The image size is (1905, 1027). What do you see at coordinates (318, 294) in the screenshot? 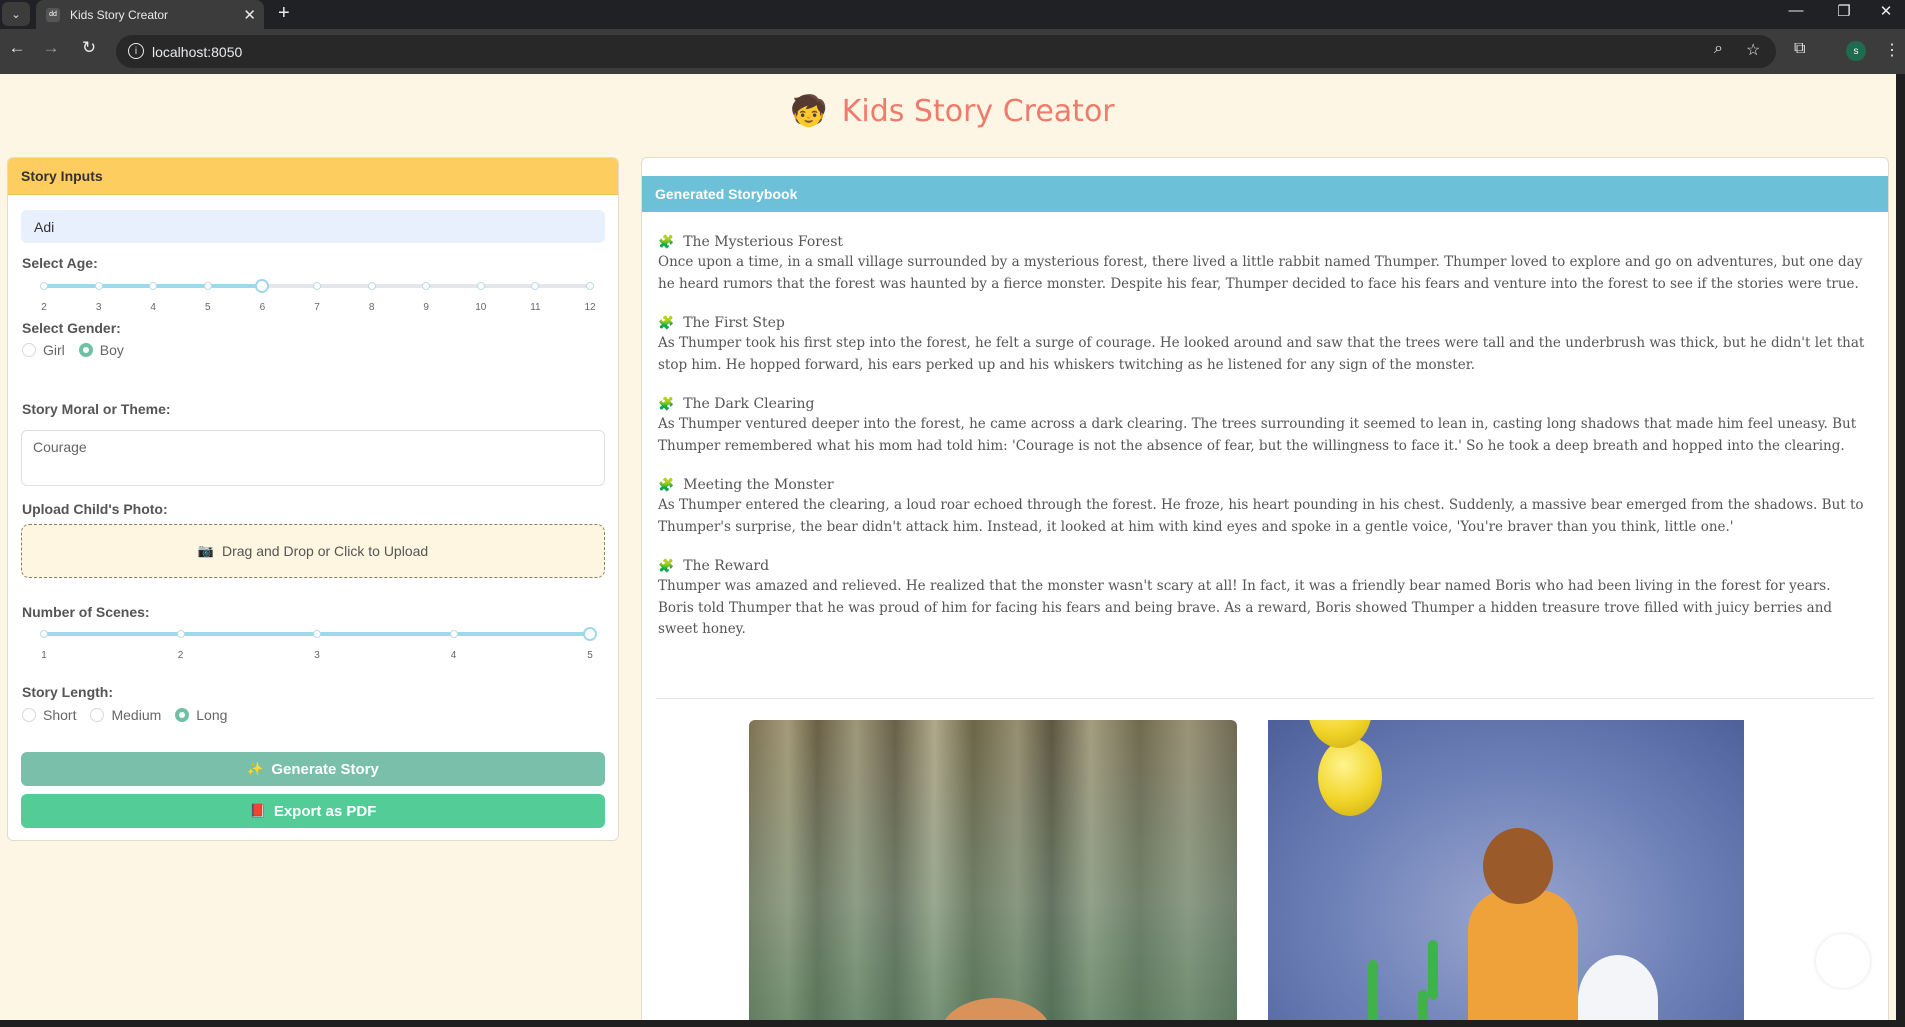
I see `age-slider: 2 3 4 5 6 7 8 9 10 11 12` at bounding box center [318, 294].